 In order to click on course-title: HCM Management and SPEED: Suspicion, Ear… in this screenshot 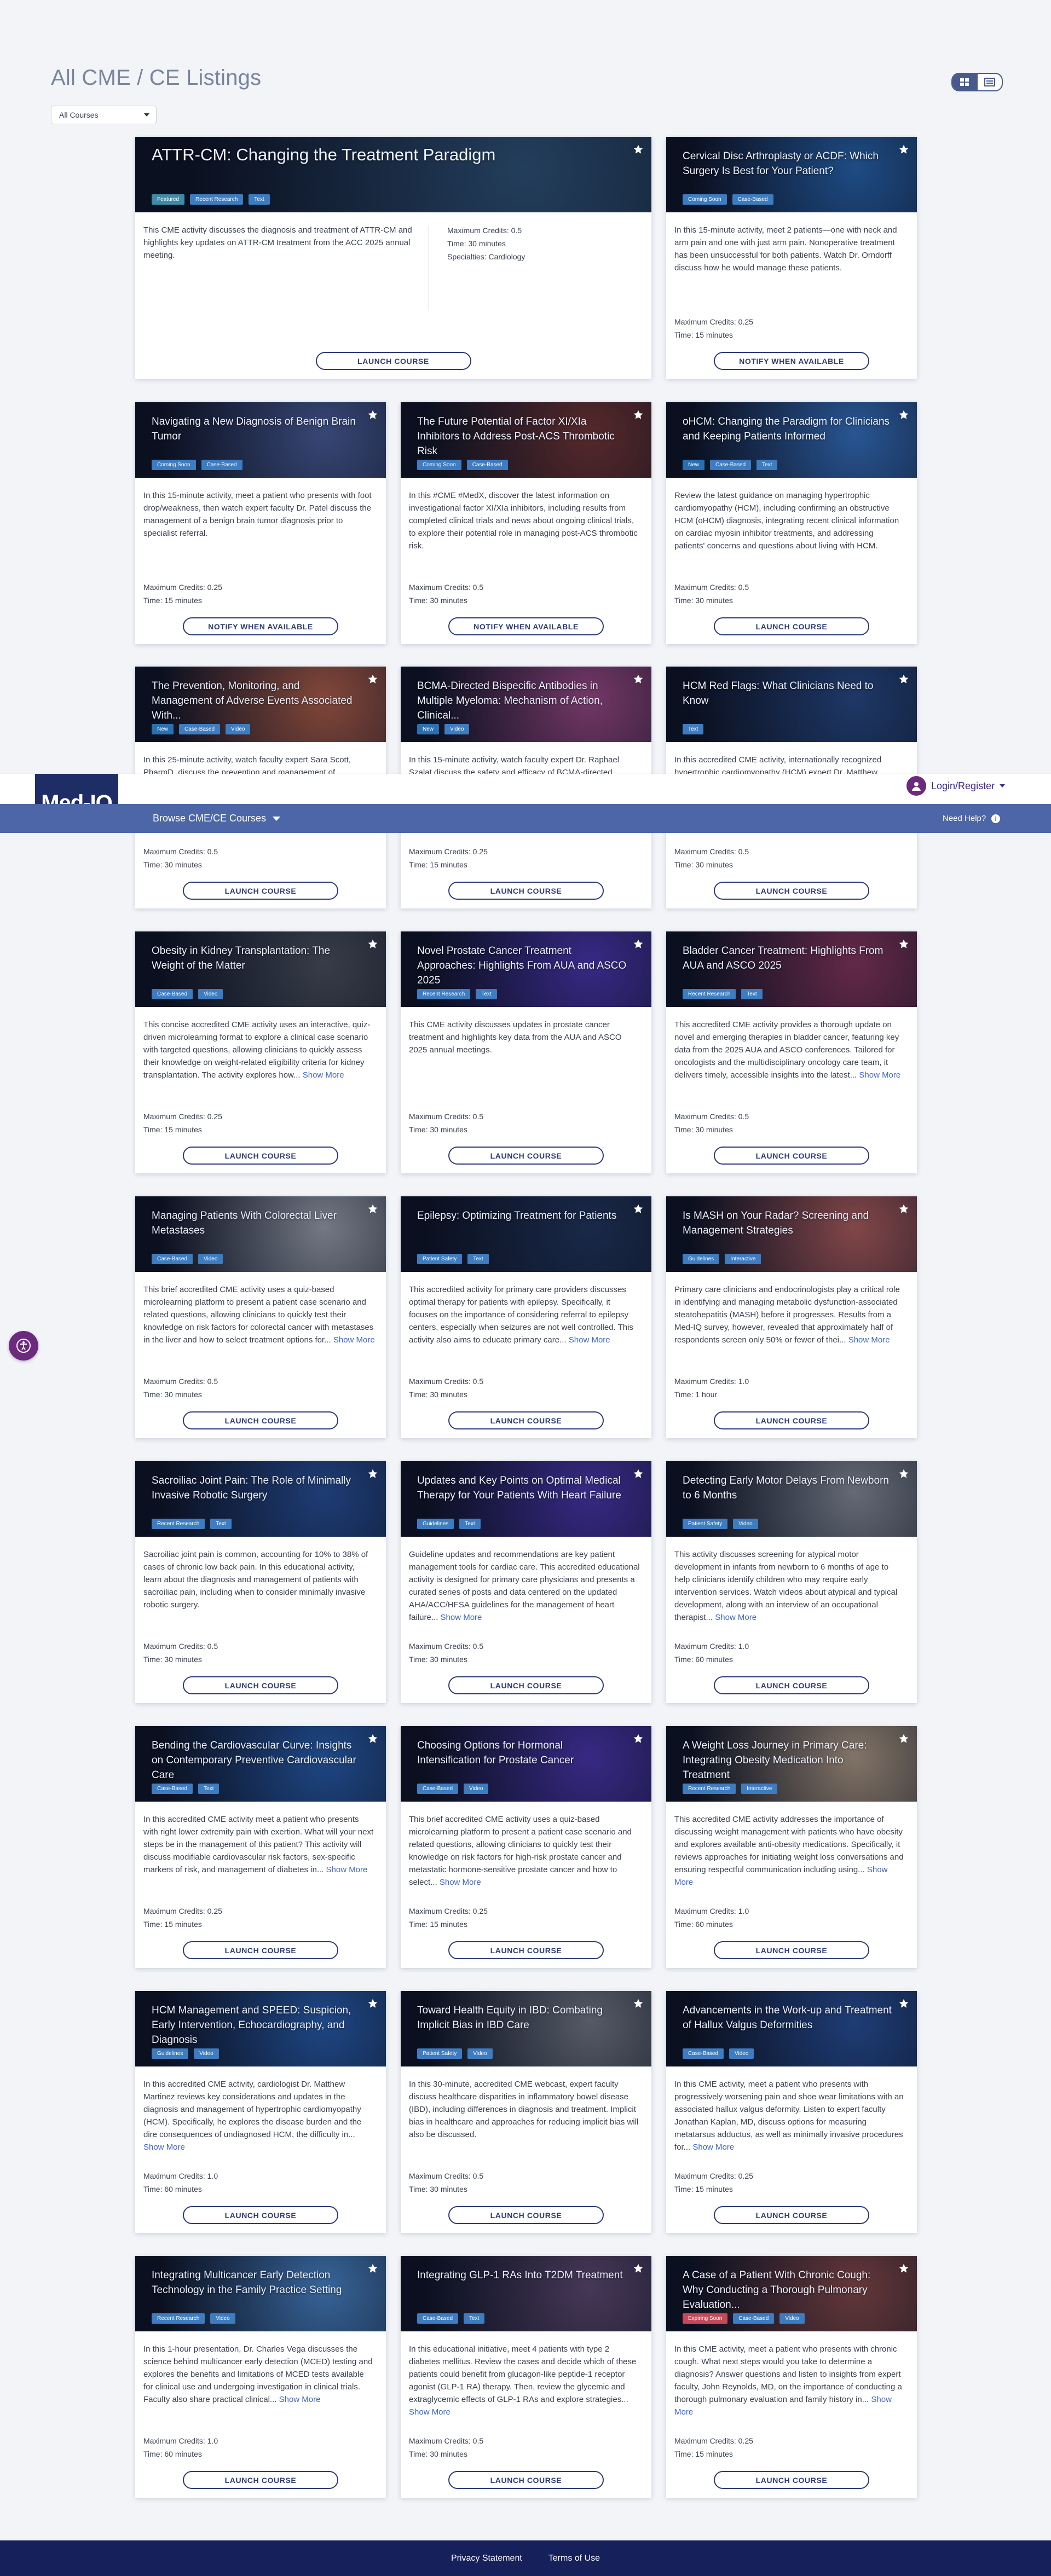, I will do `click(257, 2025)`.